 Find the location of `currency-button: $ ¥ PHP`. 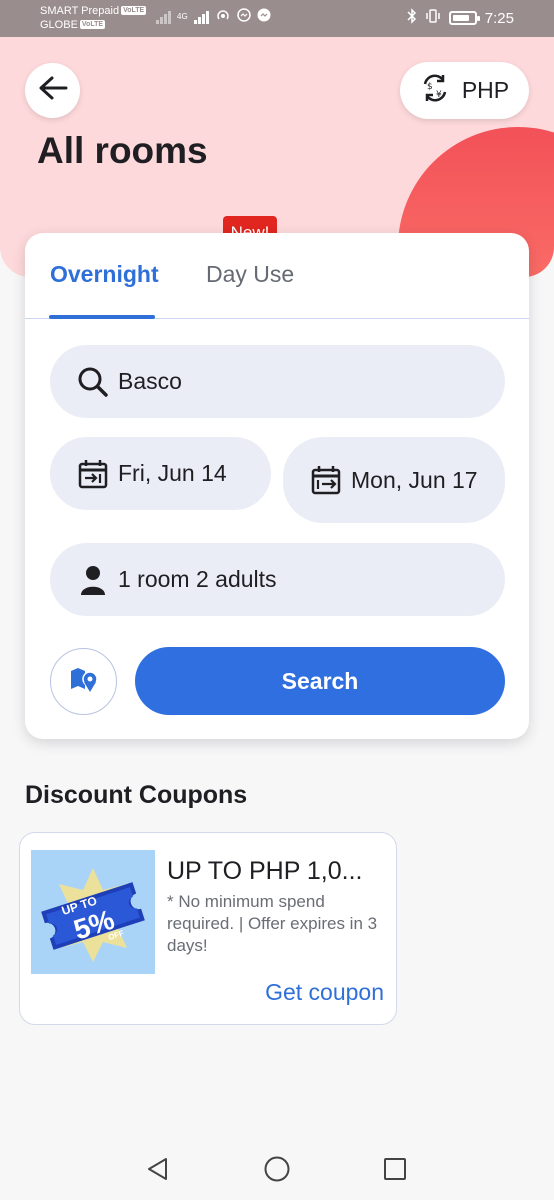

currency-button: $ ¥ PHP is located at coordinates (464, 90).